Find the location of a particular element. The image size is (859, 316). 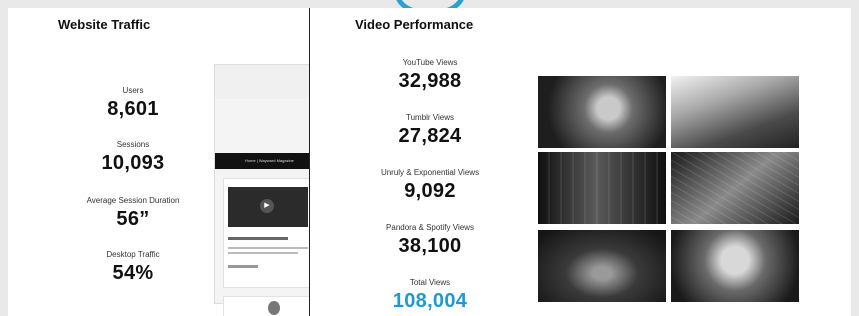

total-views-stat: Total Views 108,004 is located at coordinates (430, 296).